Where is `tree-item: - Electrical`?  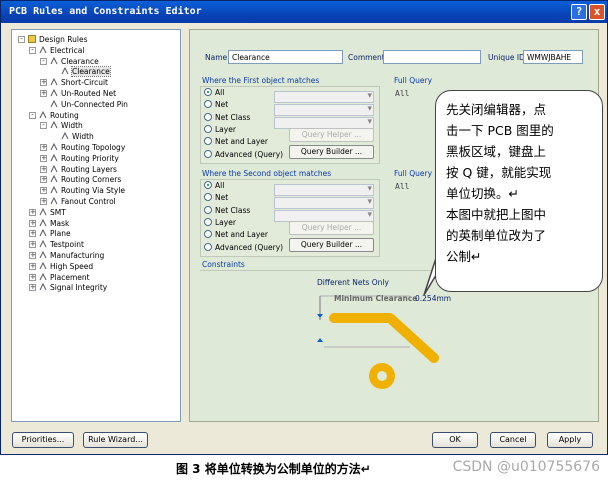
tree-item: - Electrical is located at coordinates (56, 50).